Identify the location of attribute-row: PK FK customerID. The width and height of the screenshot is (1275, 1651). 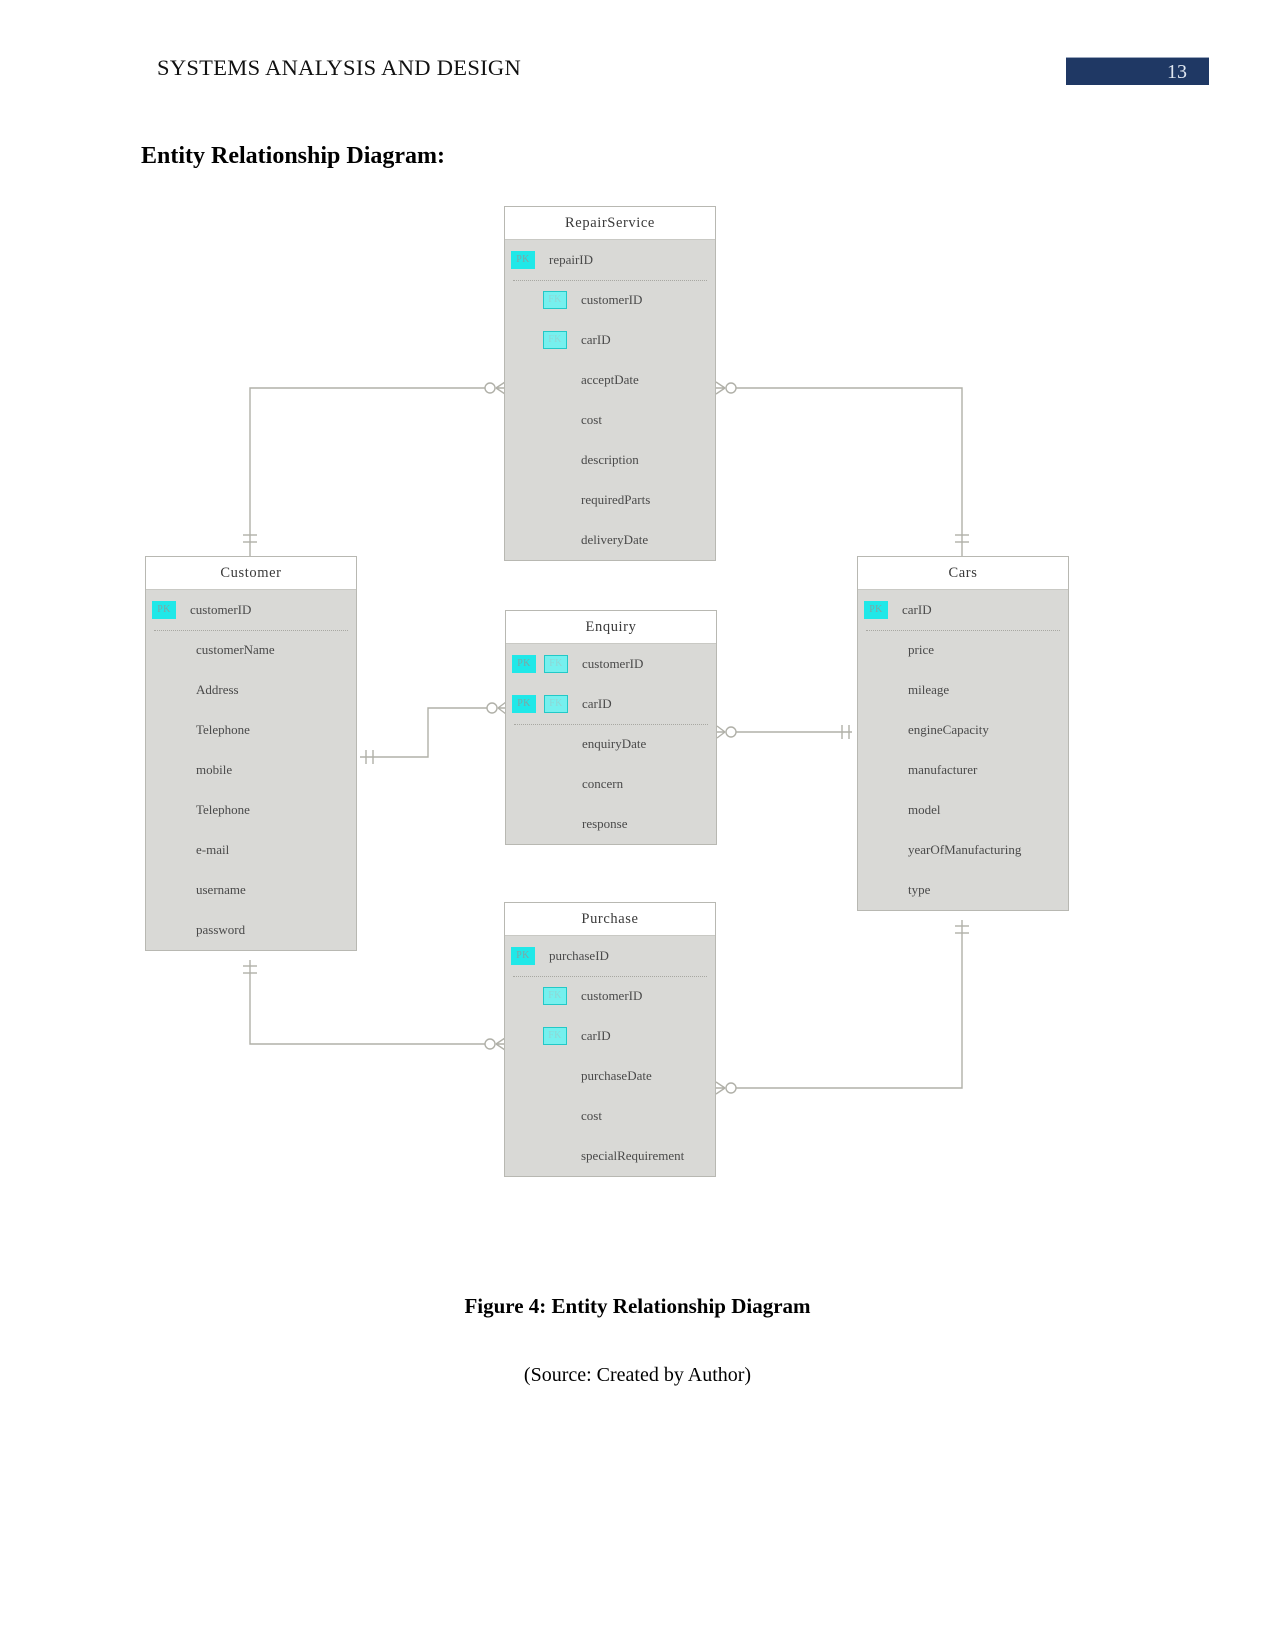
(611, 664).